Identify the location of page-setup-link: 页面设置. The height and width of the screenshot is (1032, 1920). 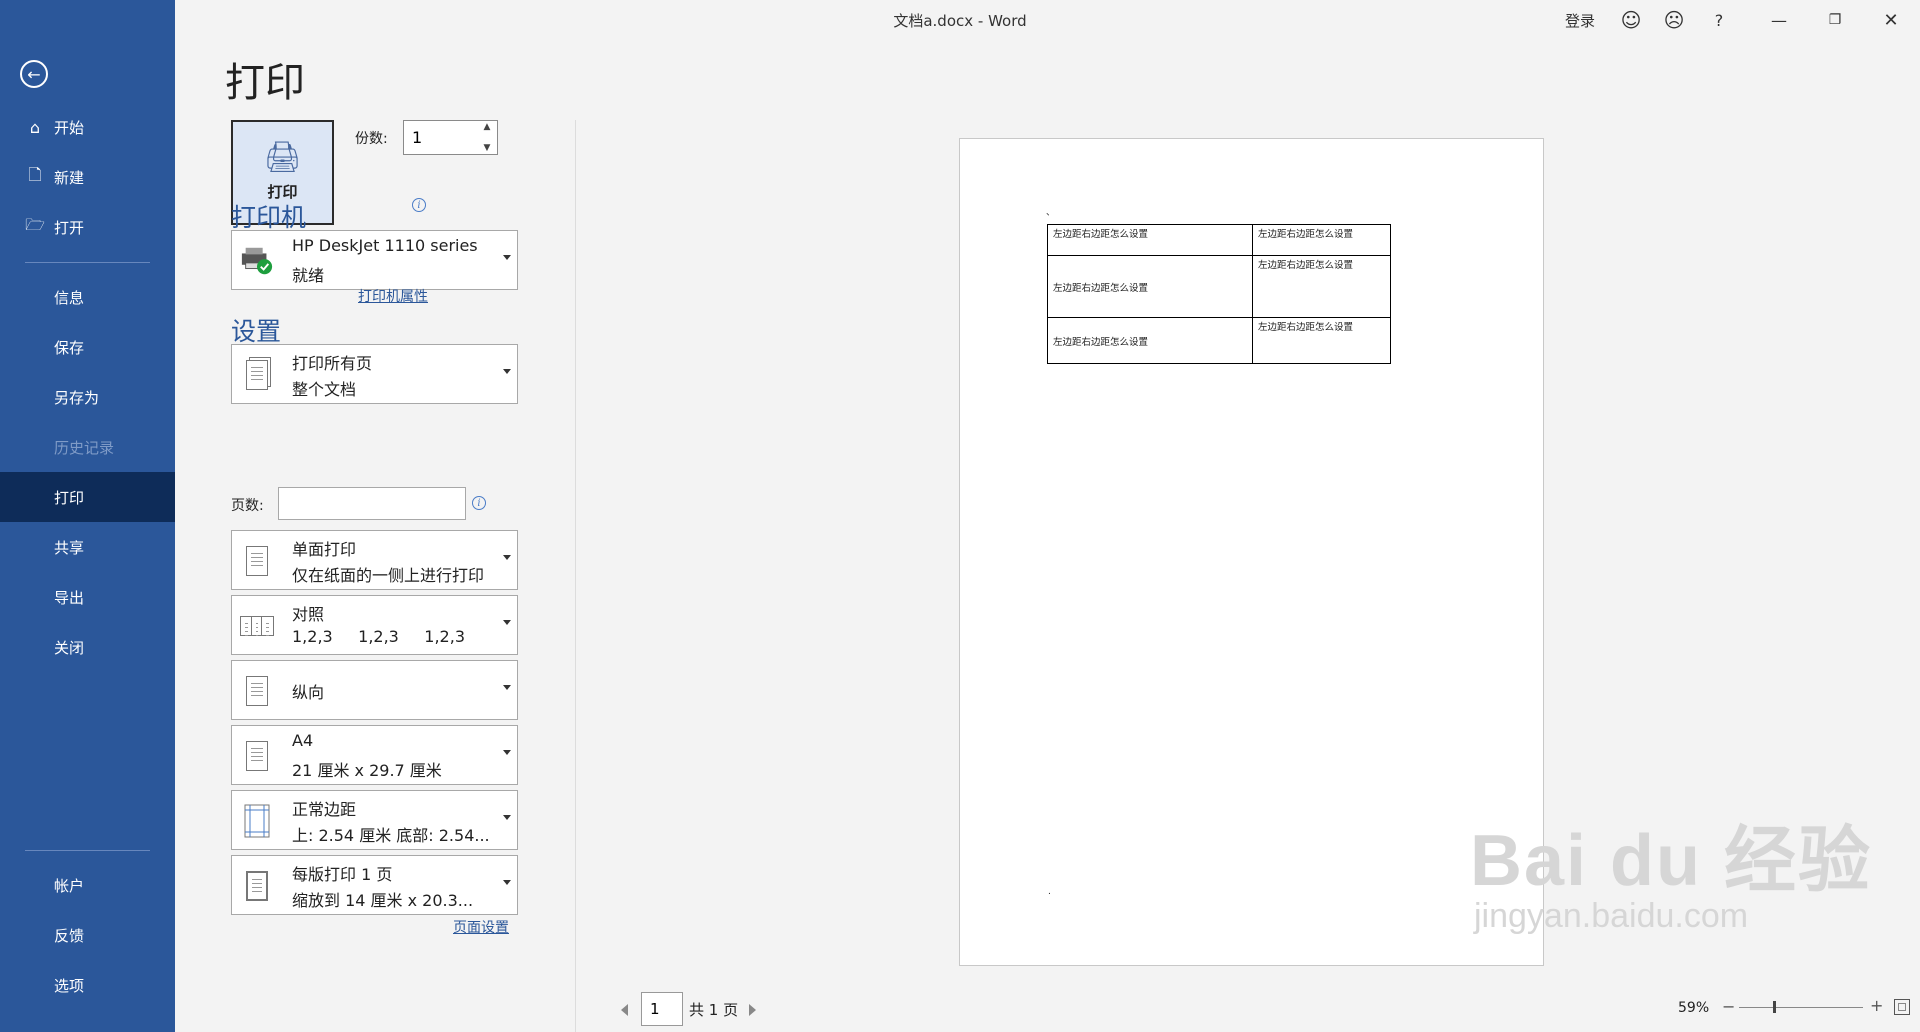
(481, 927).